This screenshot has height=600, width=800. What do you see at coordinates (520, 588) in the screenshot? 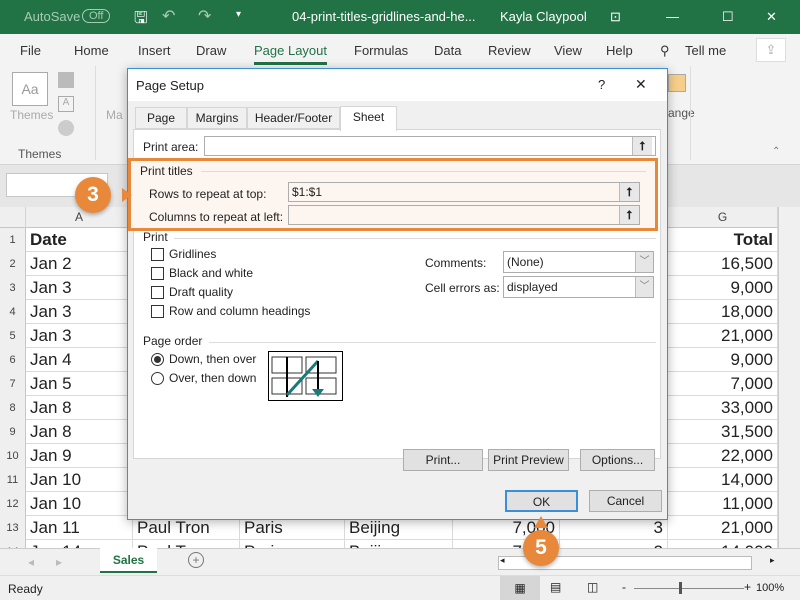
I see `normal-view-icon: ▦` at bounding box center [520, 588].